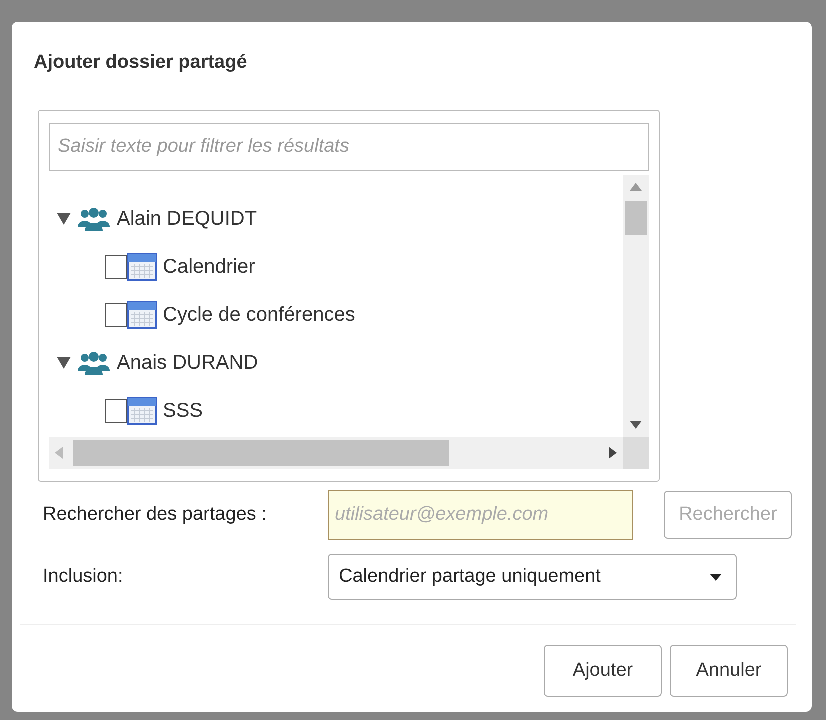 This screenshot has height=720, width=826. I want to click on inclusion-dropdown: Calendrier partage uniquement, so click(532, 577).